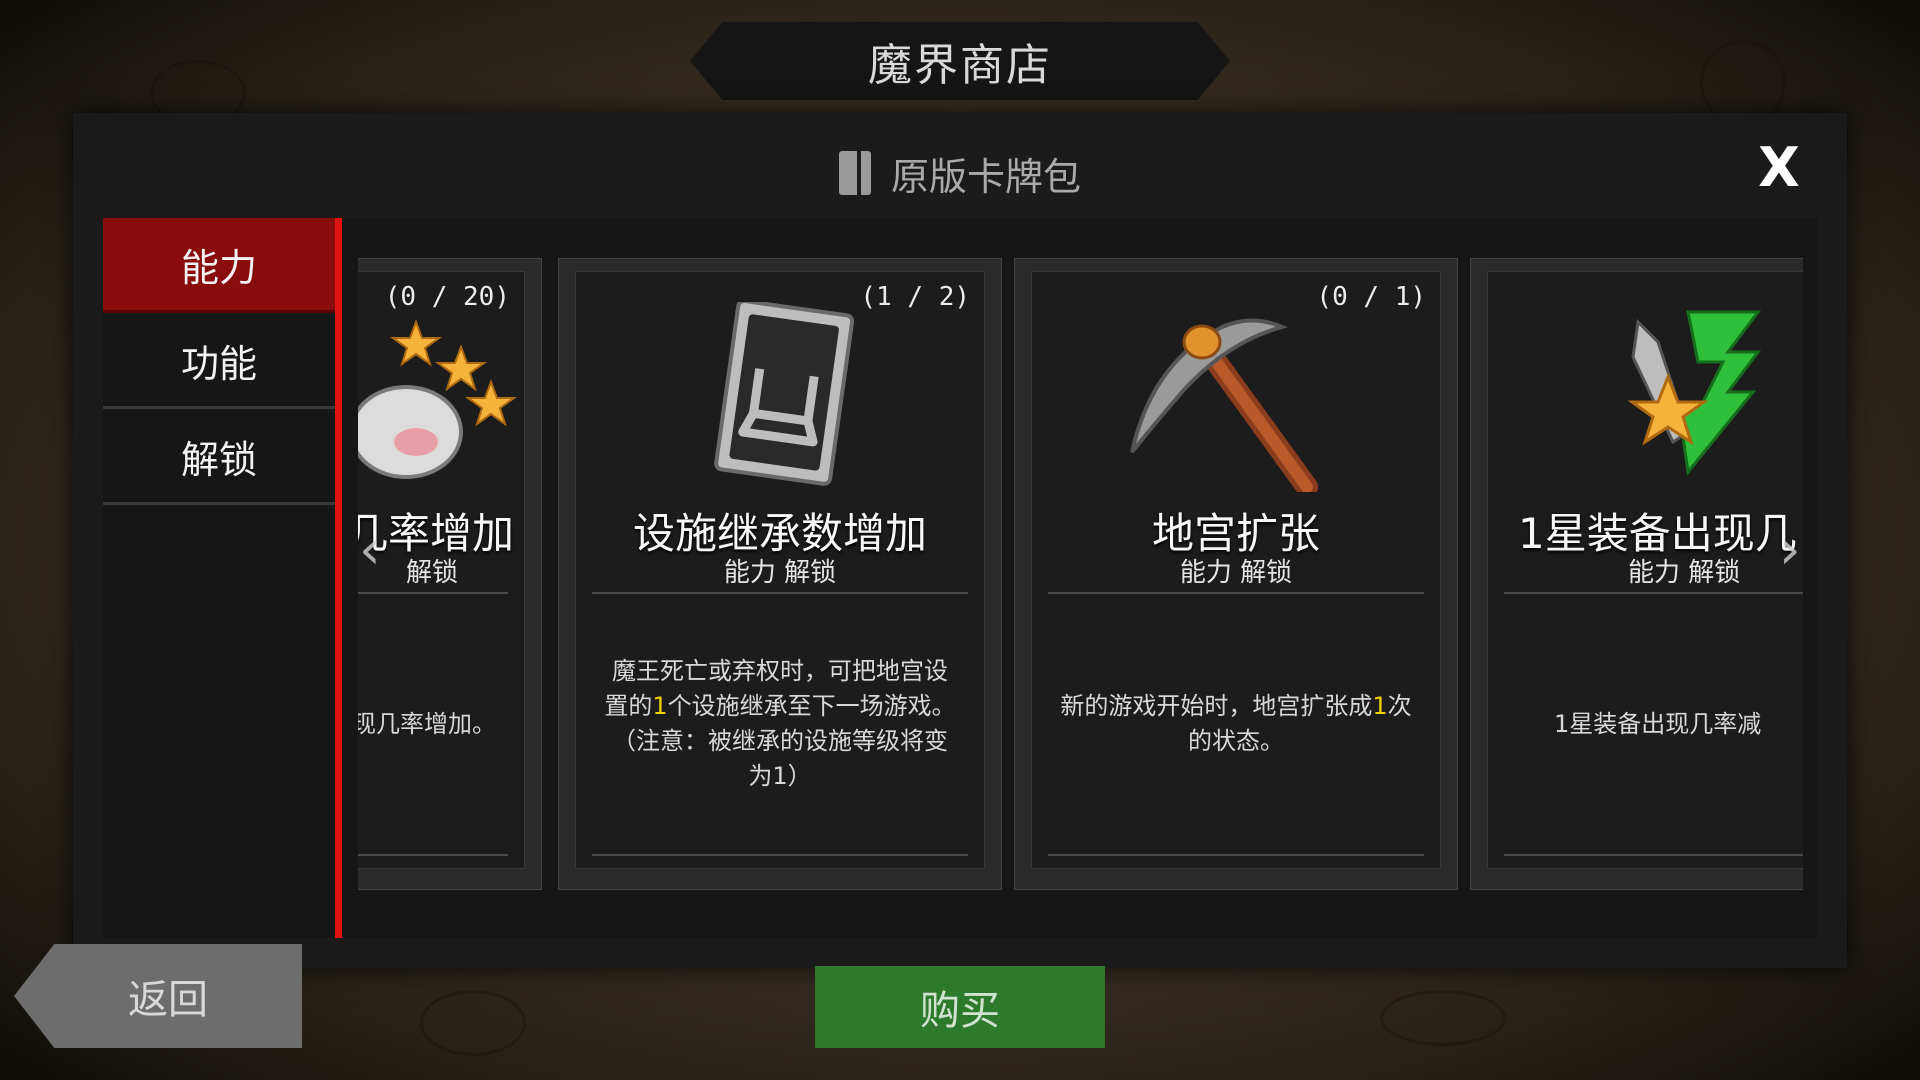 The height and width of the screenshot is (1080, 1920). I want to click on card-description: 1星装备出现几率减, so click(1653, 724).